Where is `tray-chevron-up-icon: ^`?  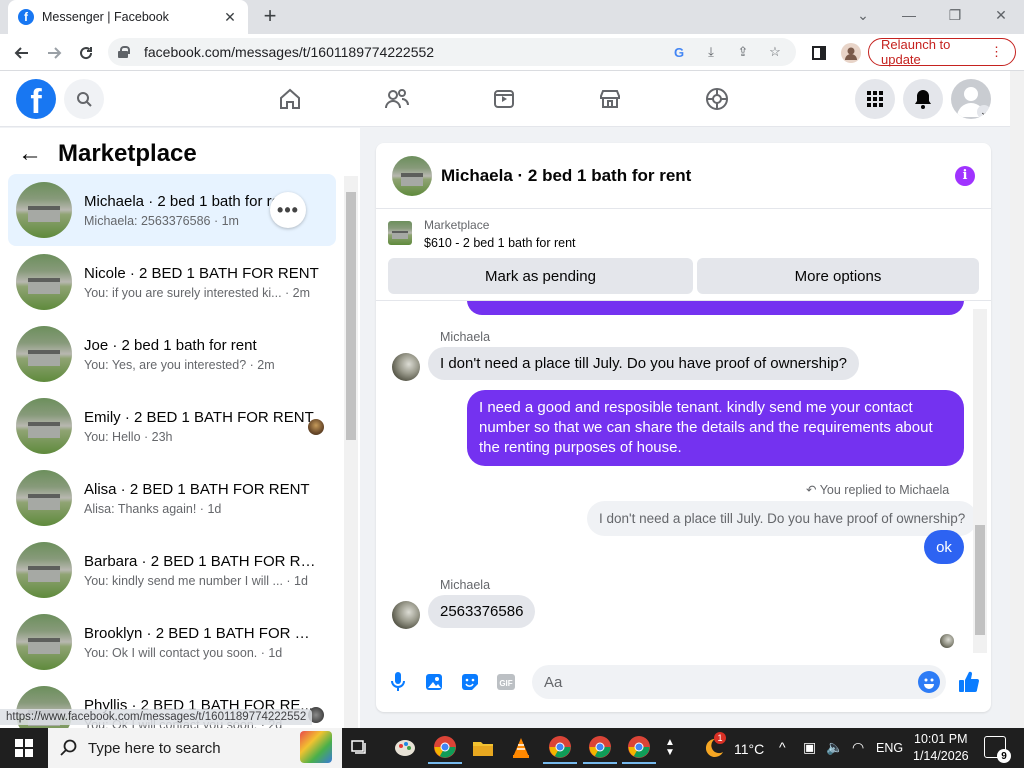
tray-chevron-up-icon: ^ is located at coordinates (782, 747).